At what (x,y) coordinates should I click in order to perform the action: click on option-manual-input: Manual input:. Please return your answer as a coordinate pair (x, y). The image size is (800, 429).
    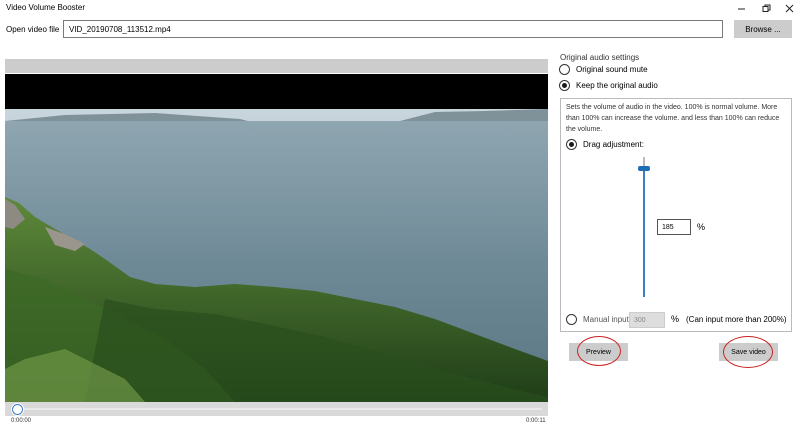
    Looking at the image, I should click on (598, 319).